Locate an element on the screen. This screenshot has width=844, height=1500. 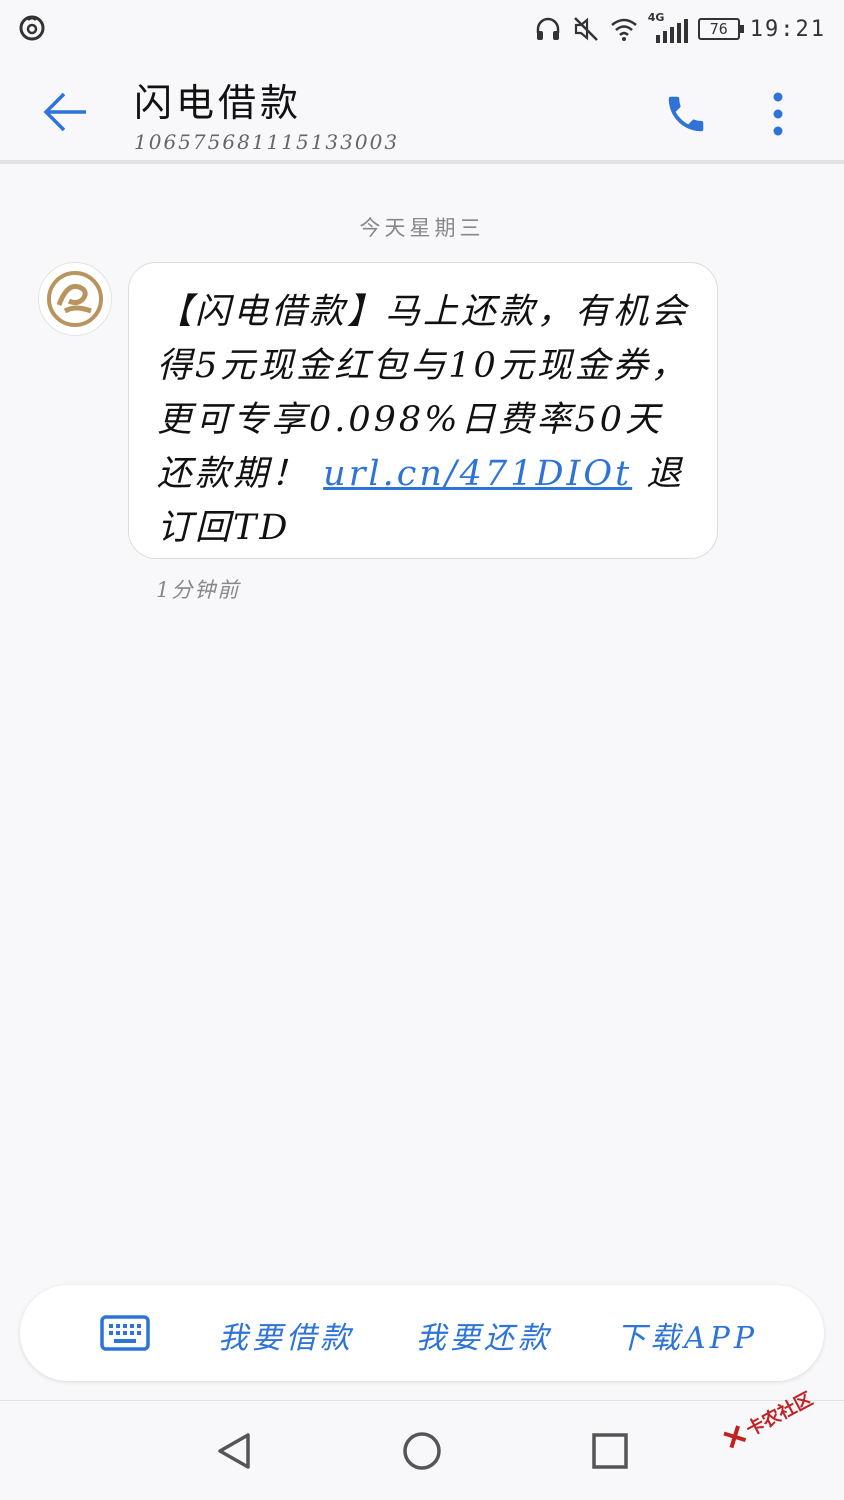
sender-avatar is located at coordinates (75, 299).